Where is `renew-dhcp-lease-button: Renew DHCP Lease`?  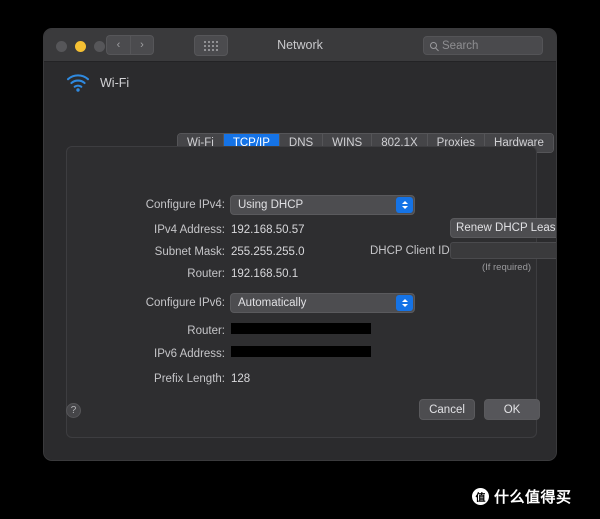 renew-dhcp-lease-button: Renew DHCP Lease is located at coordinates (503, 228).